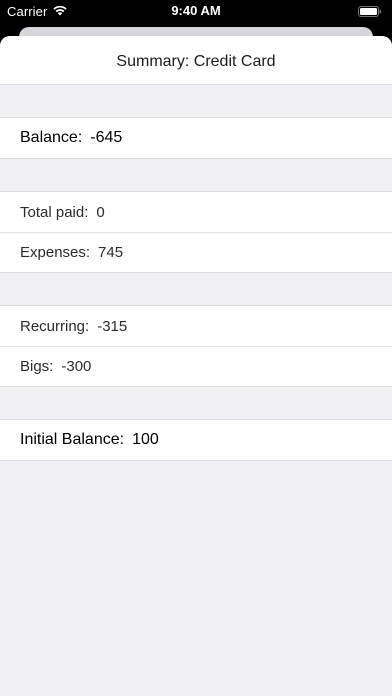 Image resolution: width=392 pixels, height=696 pixels. I want to click on recurring-value: -315, so click(112, 326).